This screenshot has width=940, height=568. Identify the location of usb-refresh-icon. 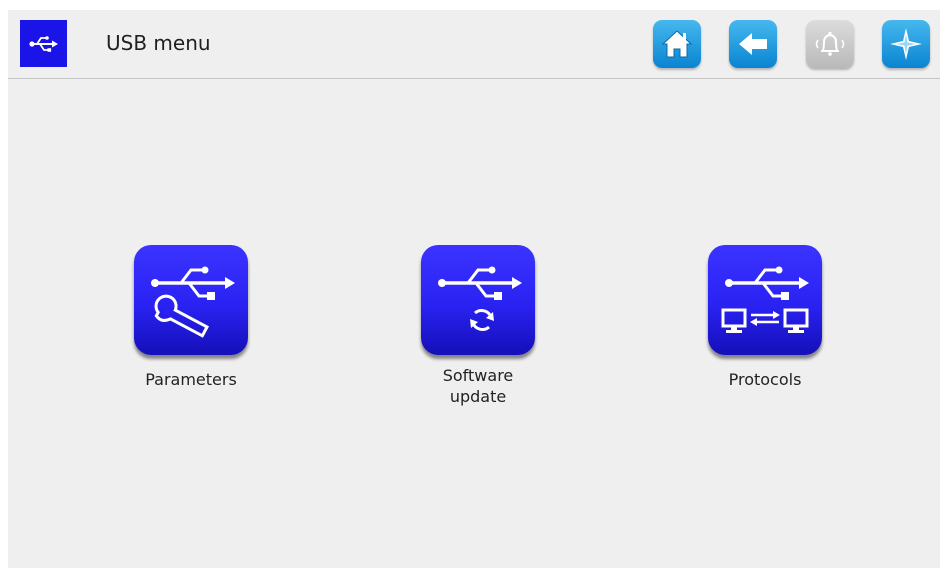
(480, 299).